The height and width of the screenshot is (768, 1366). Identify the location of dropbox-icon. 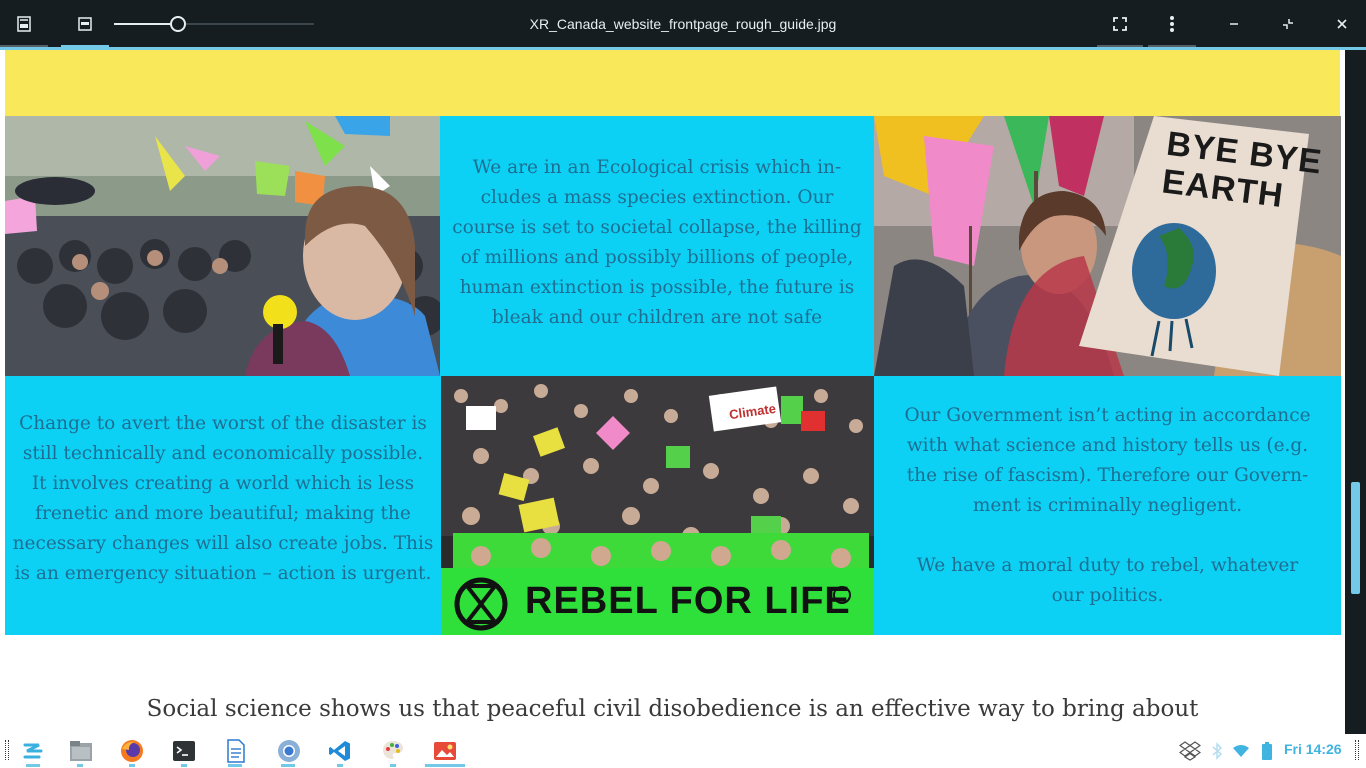
(1190, 751).